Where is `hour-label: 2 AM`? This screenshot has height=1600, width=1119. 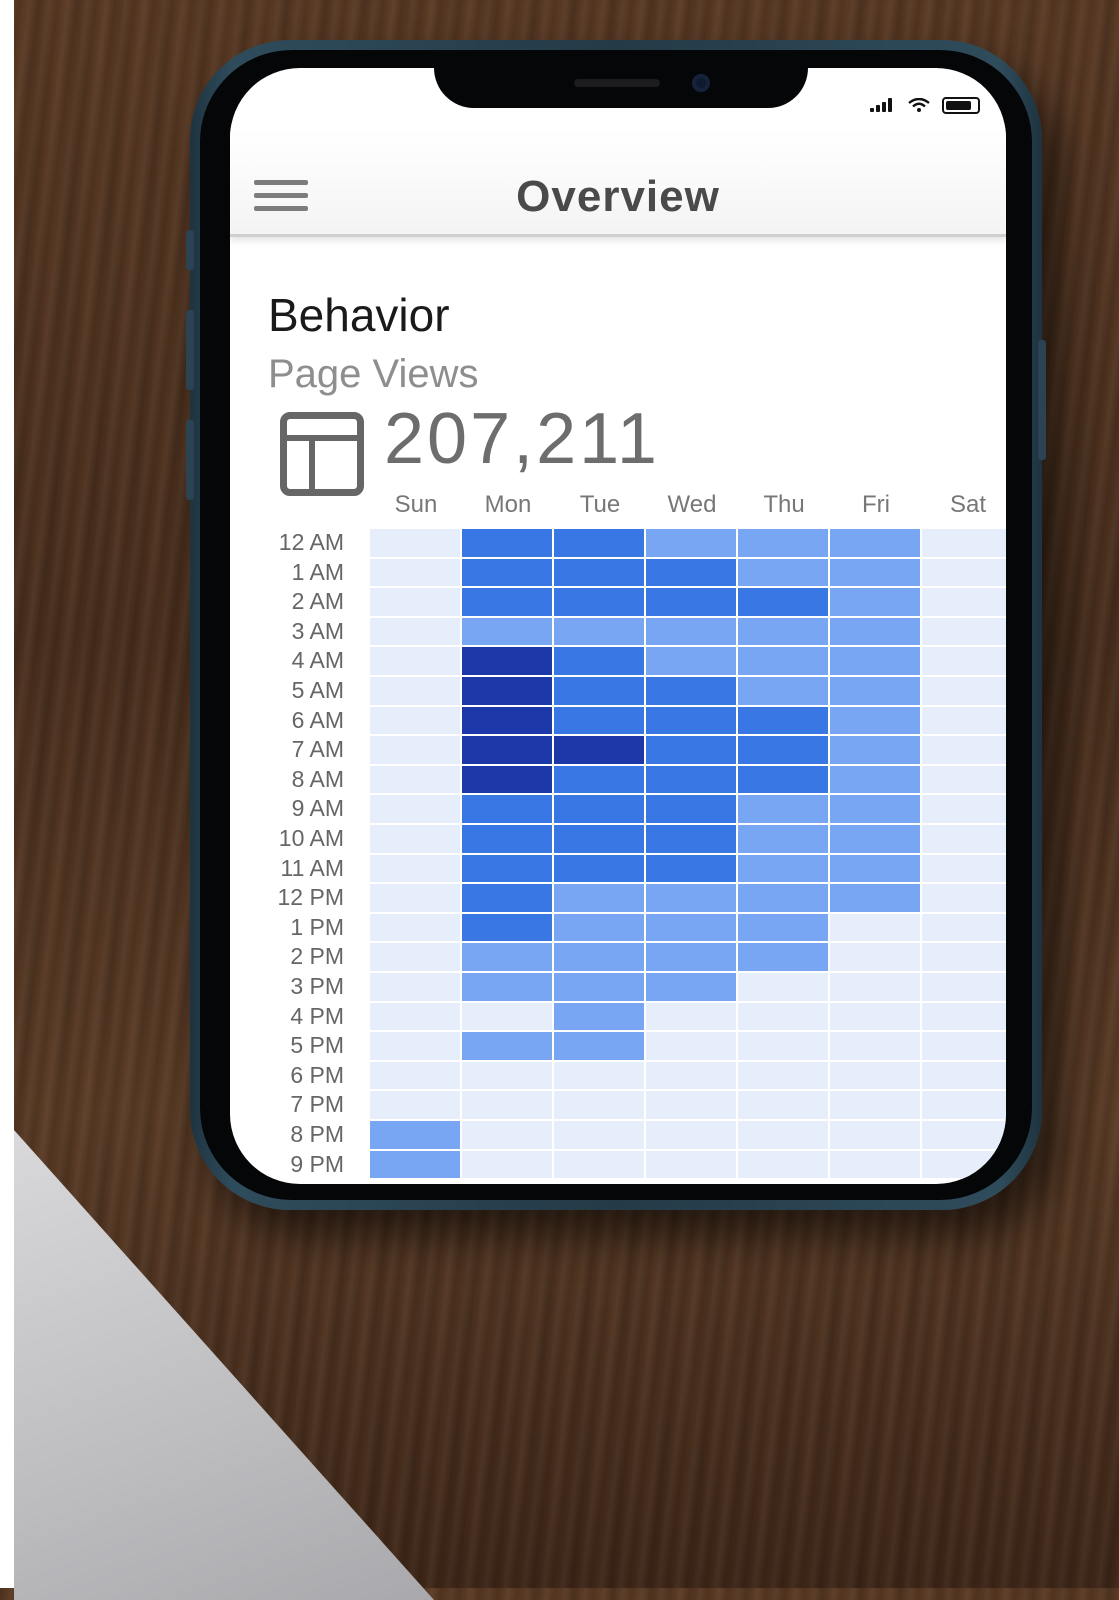
hour-label: 2 AM is located at coordinates (317, 601).